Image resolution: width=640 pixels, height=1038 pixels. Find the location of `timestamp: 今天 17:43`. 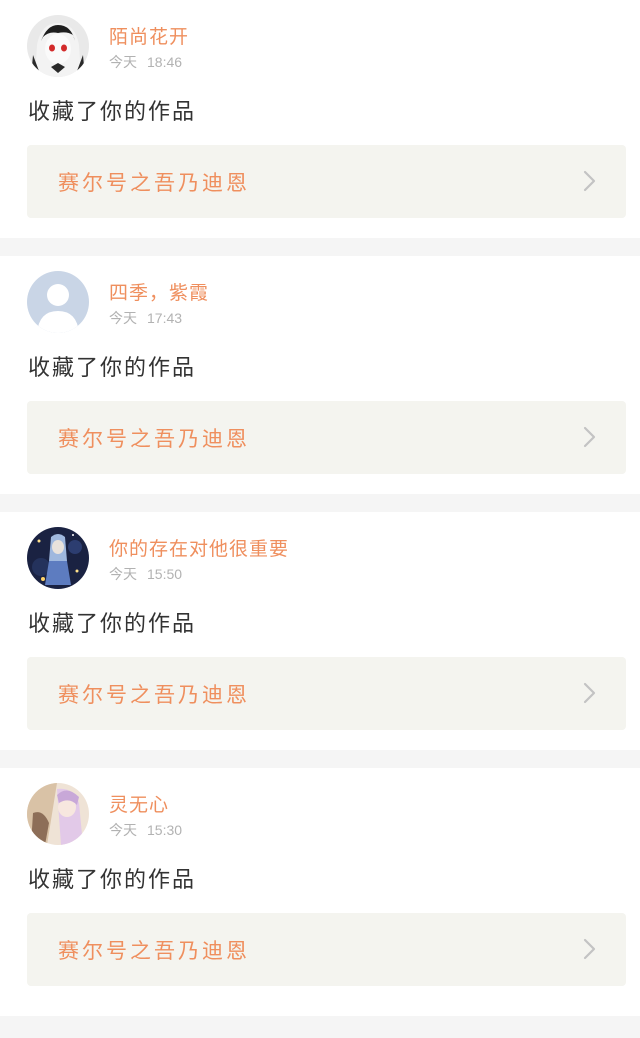

timestamp: 今天 17:43 is located at coordinates (145, 318).